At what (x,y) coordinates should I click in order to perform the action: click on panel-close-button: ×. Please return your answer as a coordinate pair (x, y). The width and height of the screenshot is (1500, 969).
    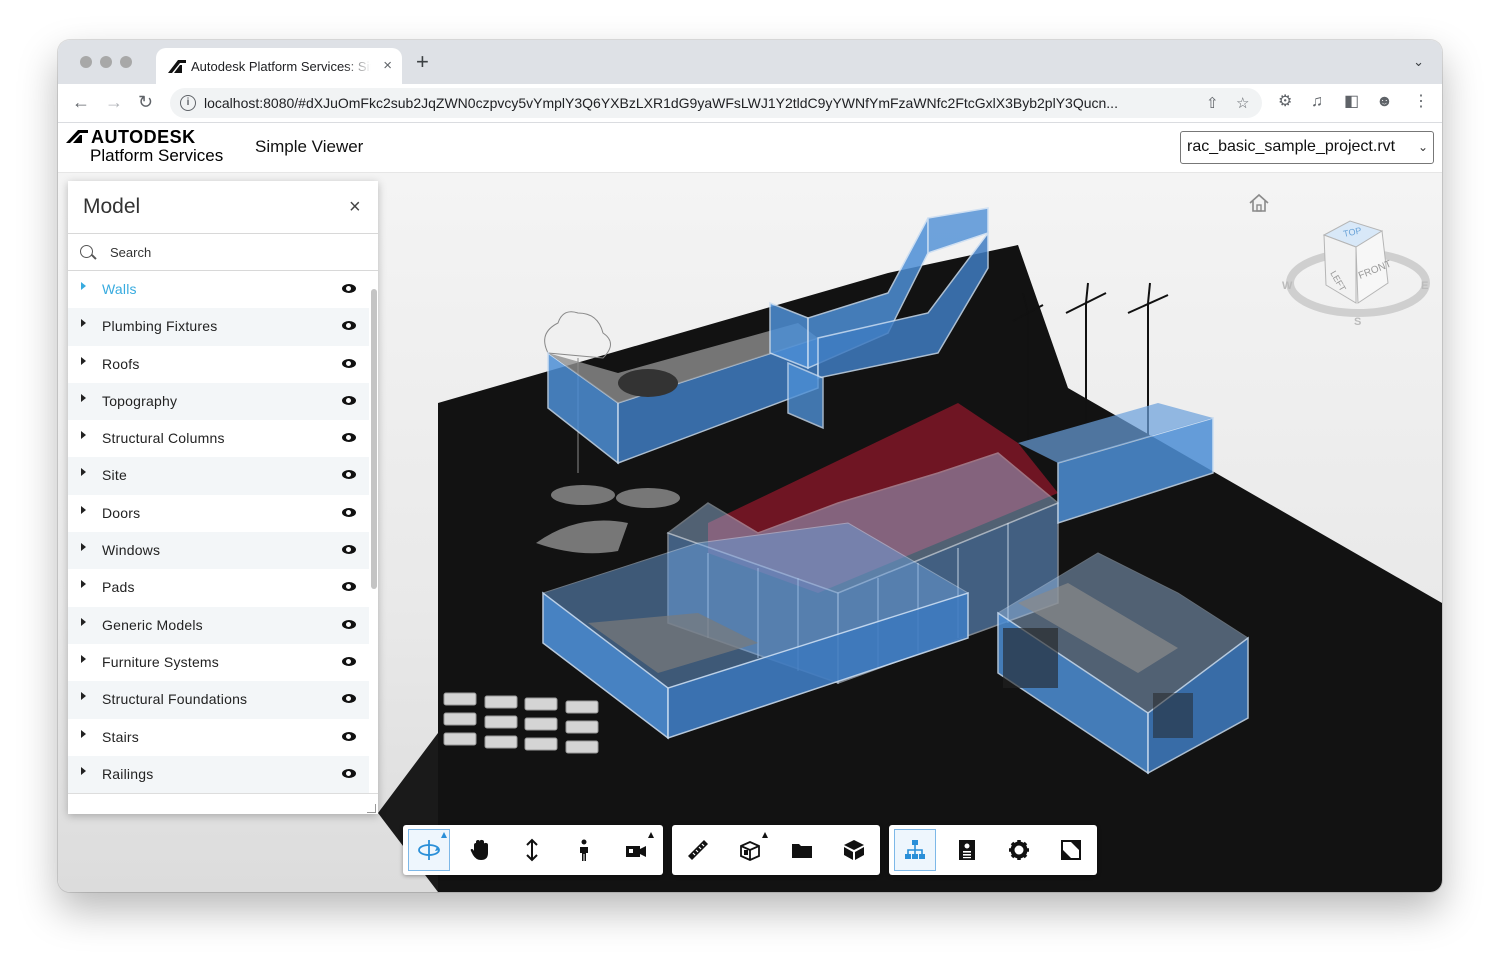
    Looking at the image, I should click on (355, 207).